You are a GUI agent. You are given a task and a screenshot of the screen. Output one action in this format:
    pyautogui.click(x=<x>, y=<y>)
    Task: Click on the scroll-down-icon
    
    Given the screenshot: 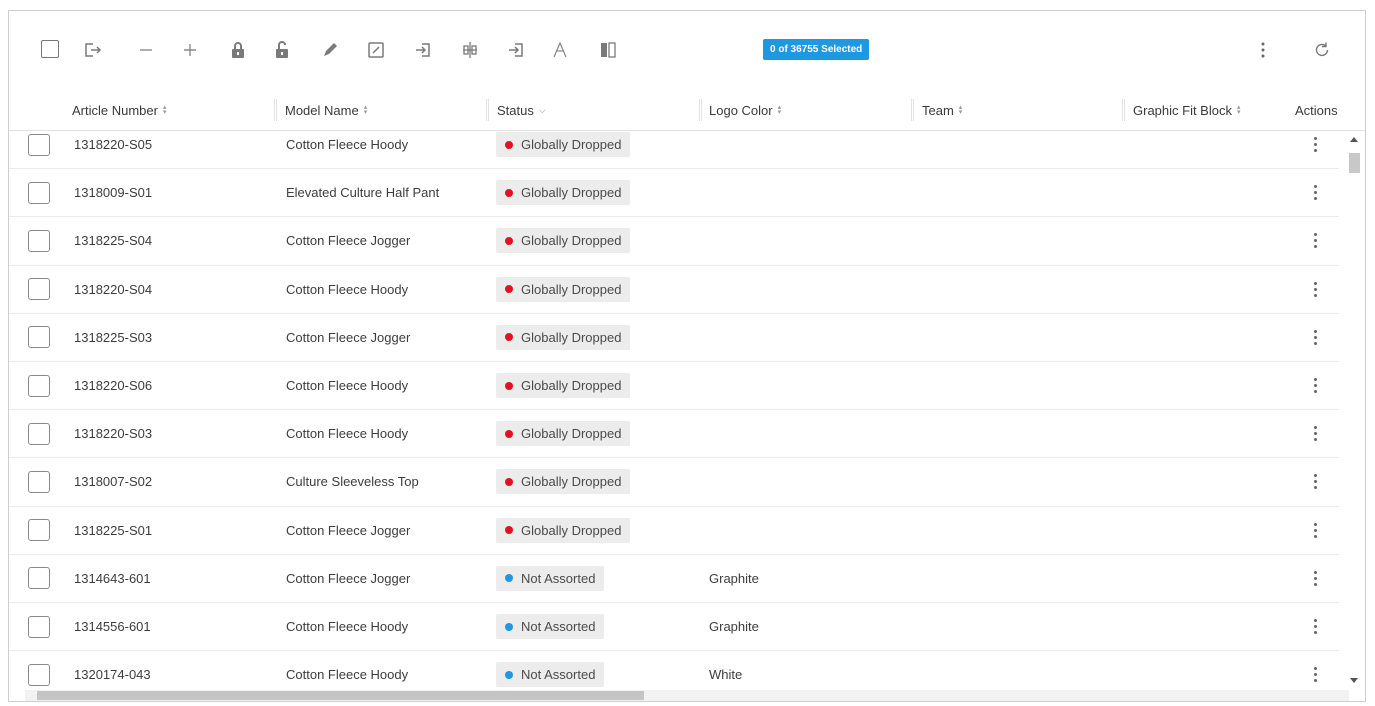 What is the action you would take?
    pyautogui.click(x=1354, y=680)
    